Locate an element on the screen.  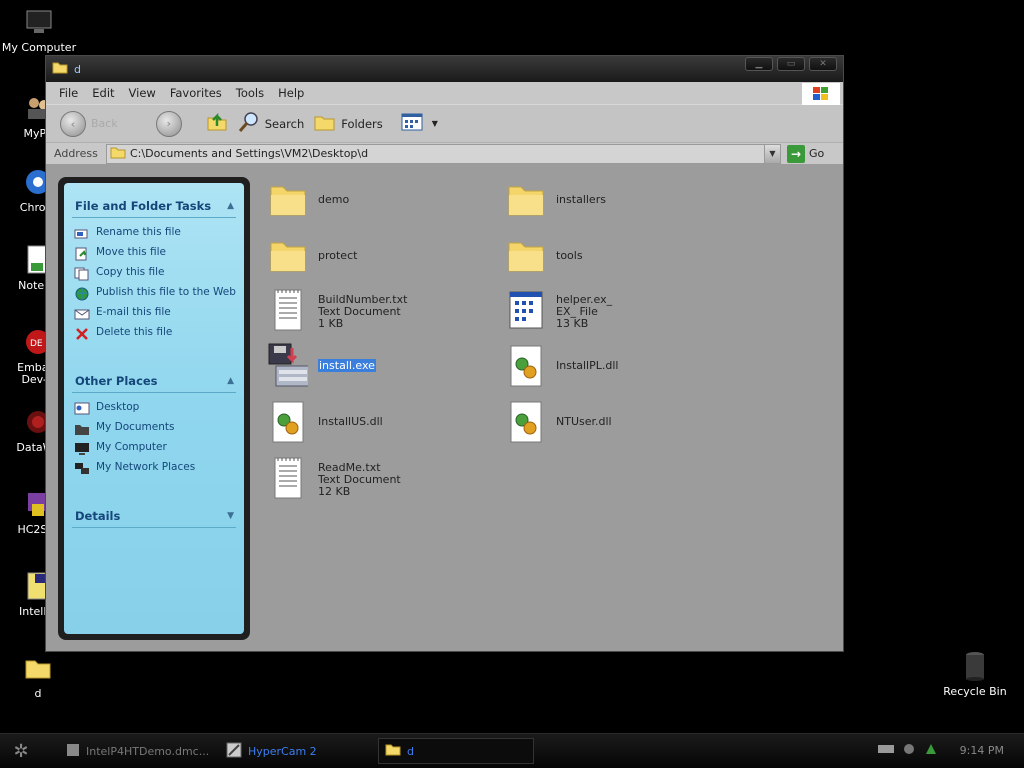
task-label: E-mail this file is located at coordinates (133, 312).